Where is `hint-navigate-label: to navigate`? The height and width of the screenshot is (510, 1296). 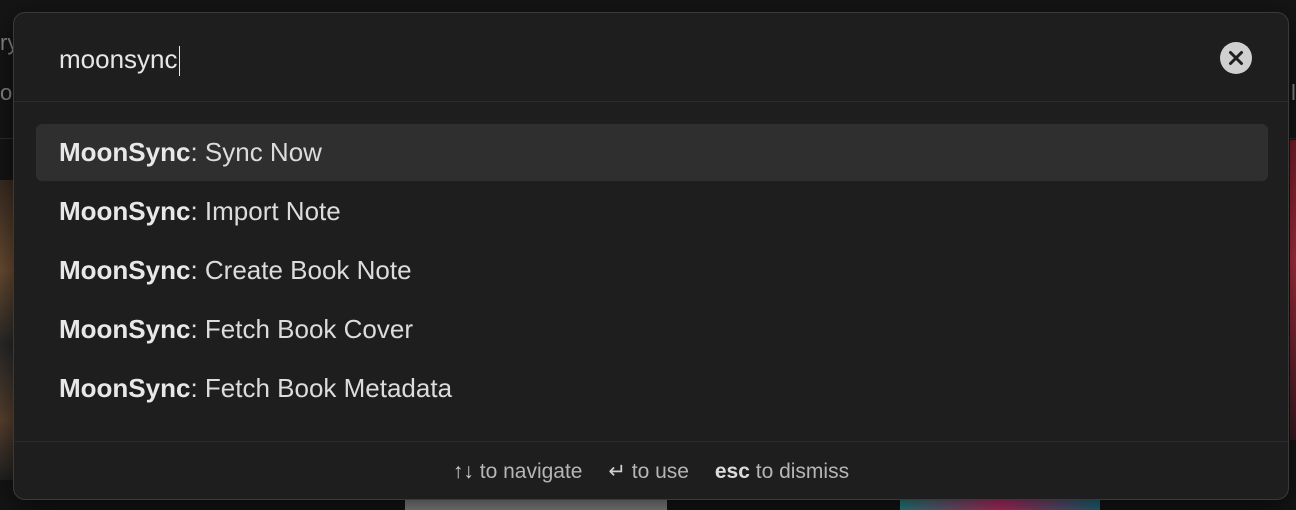 hint-navigate-label: to navigate is located at coordinates (531, 471).